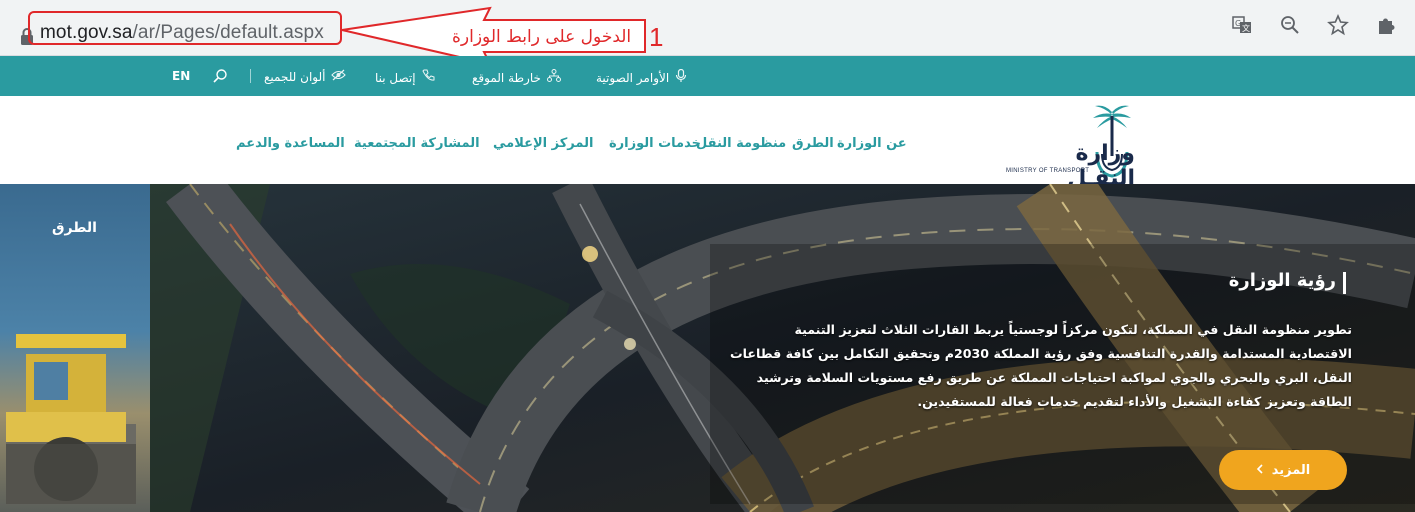 Image resolution: width=1415 pixels, height=512 pixels. Describe the element at coordinates (813, 143) in the screenshot. I see `nav-item-roads: الطرق` at that location.